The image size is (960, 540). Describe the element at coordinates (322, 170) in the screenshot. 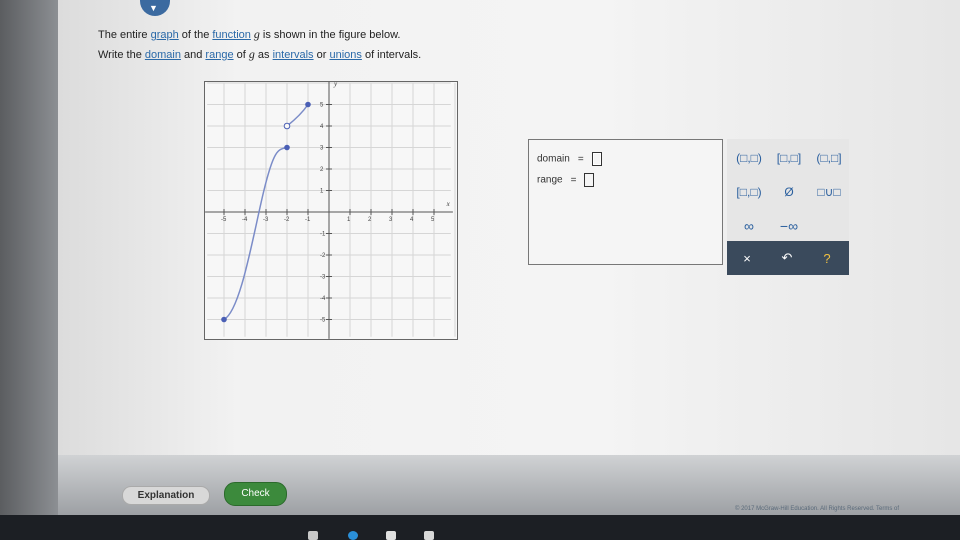

I see `y-tick-label: 2` at that location.